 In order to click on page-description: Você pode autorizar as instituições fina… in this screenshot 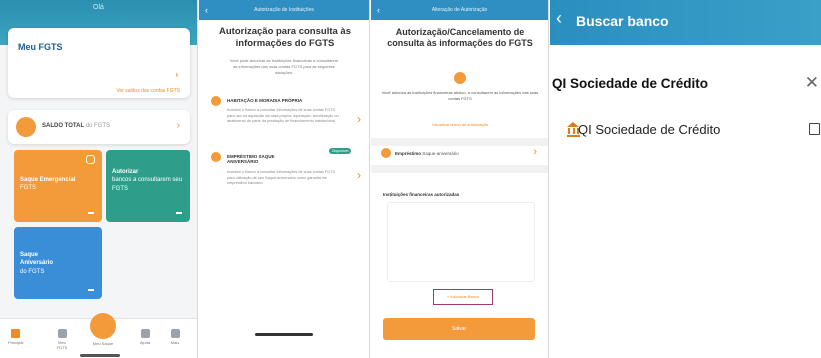, I will do `click(284, 66)`.